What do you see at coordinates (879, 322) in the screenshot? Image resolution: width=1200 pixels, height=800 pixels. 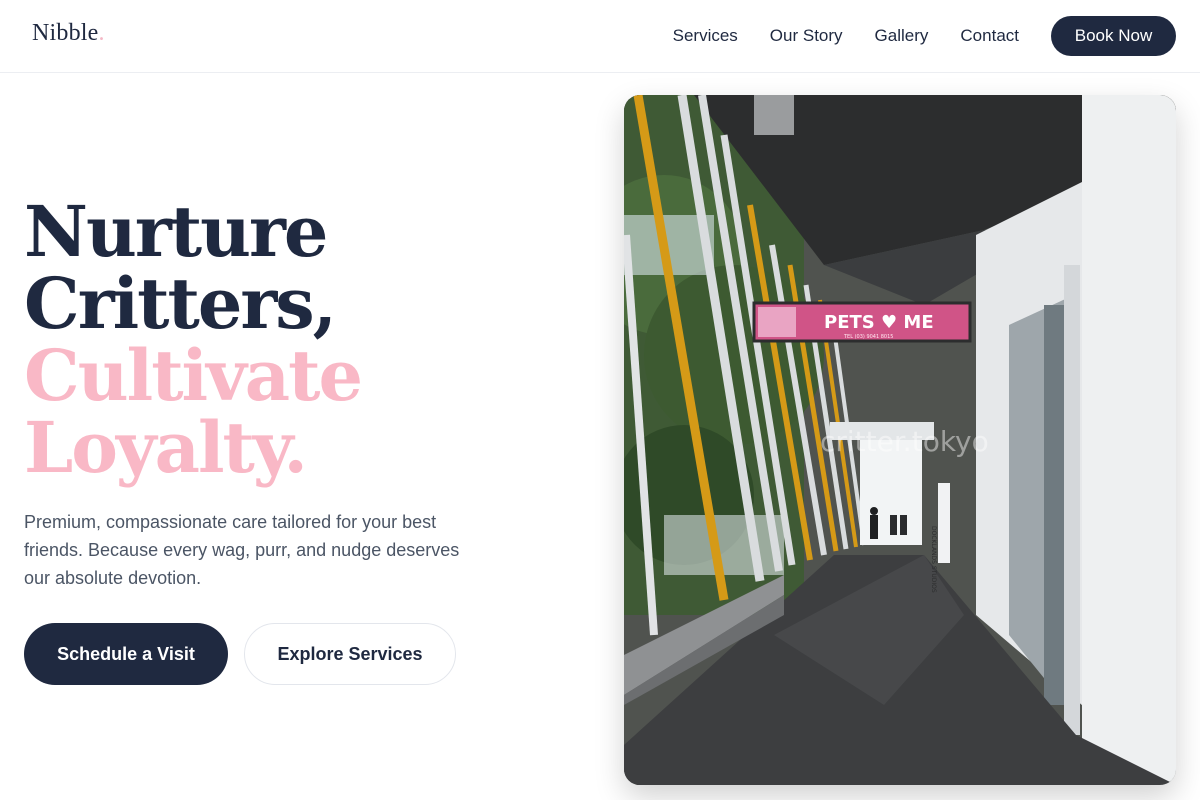 I see `sign-text: PETS ♥ ME` at bounding box center [879, 322].